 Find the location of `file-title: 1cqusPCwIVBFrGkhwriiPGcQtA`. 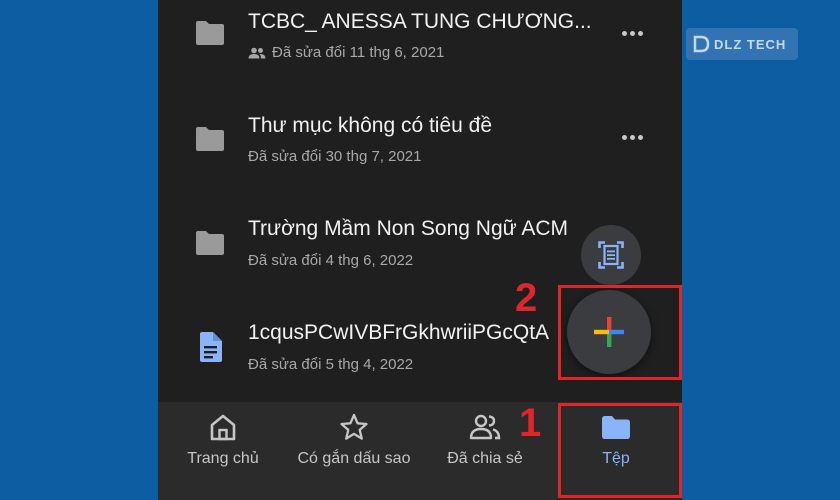

file-title: 1cqusPCwIVBFrGkhwriiPGcQtA is located at coordinates (399, 332).